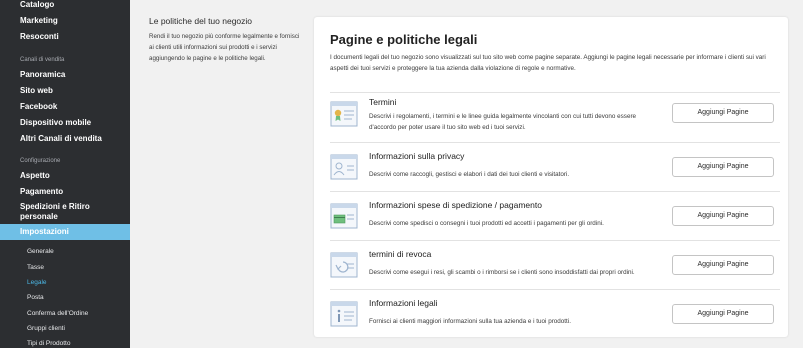  I want to click on info-icon, so click(344, 314).